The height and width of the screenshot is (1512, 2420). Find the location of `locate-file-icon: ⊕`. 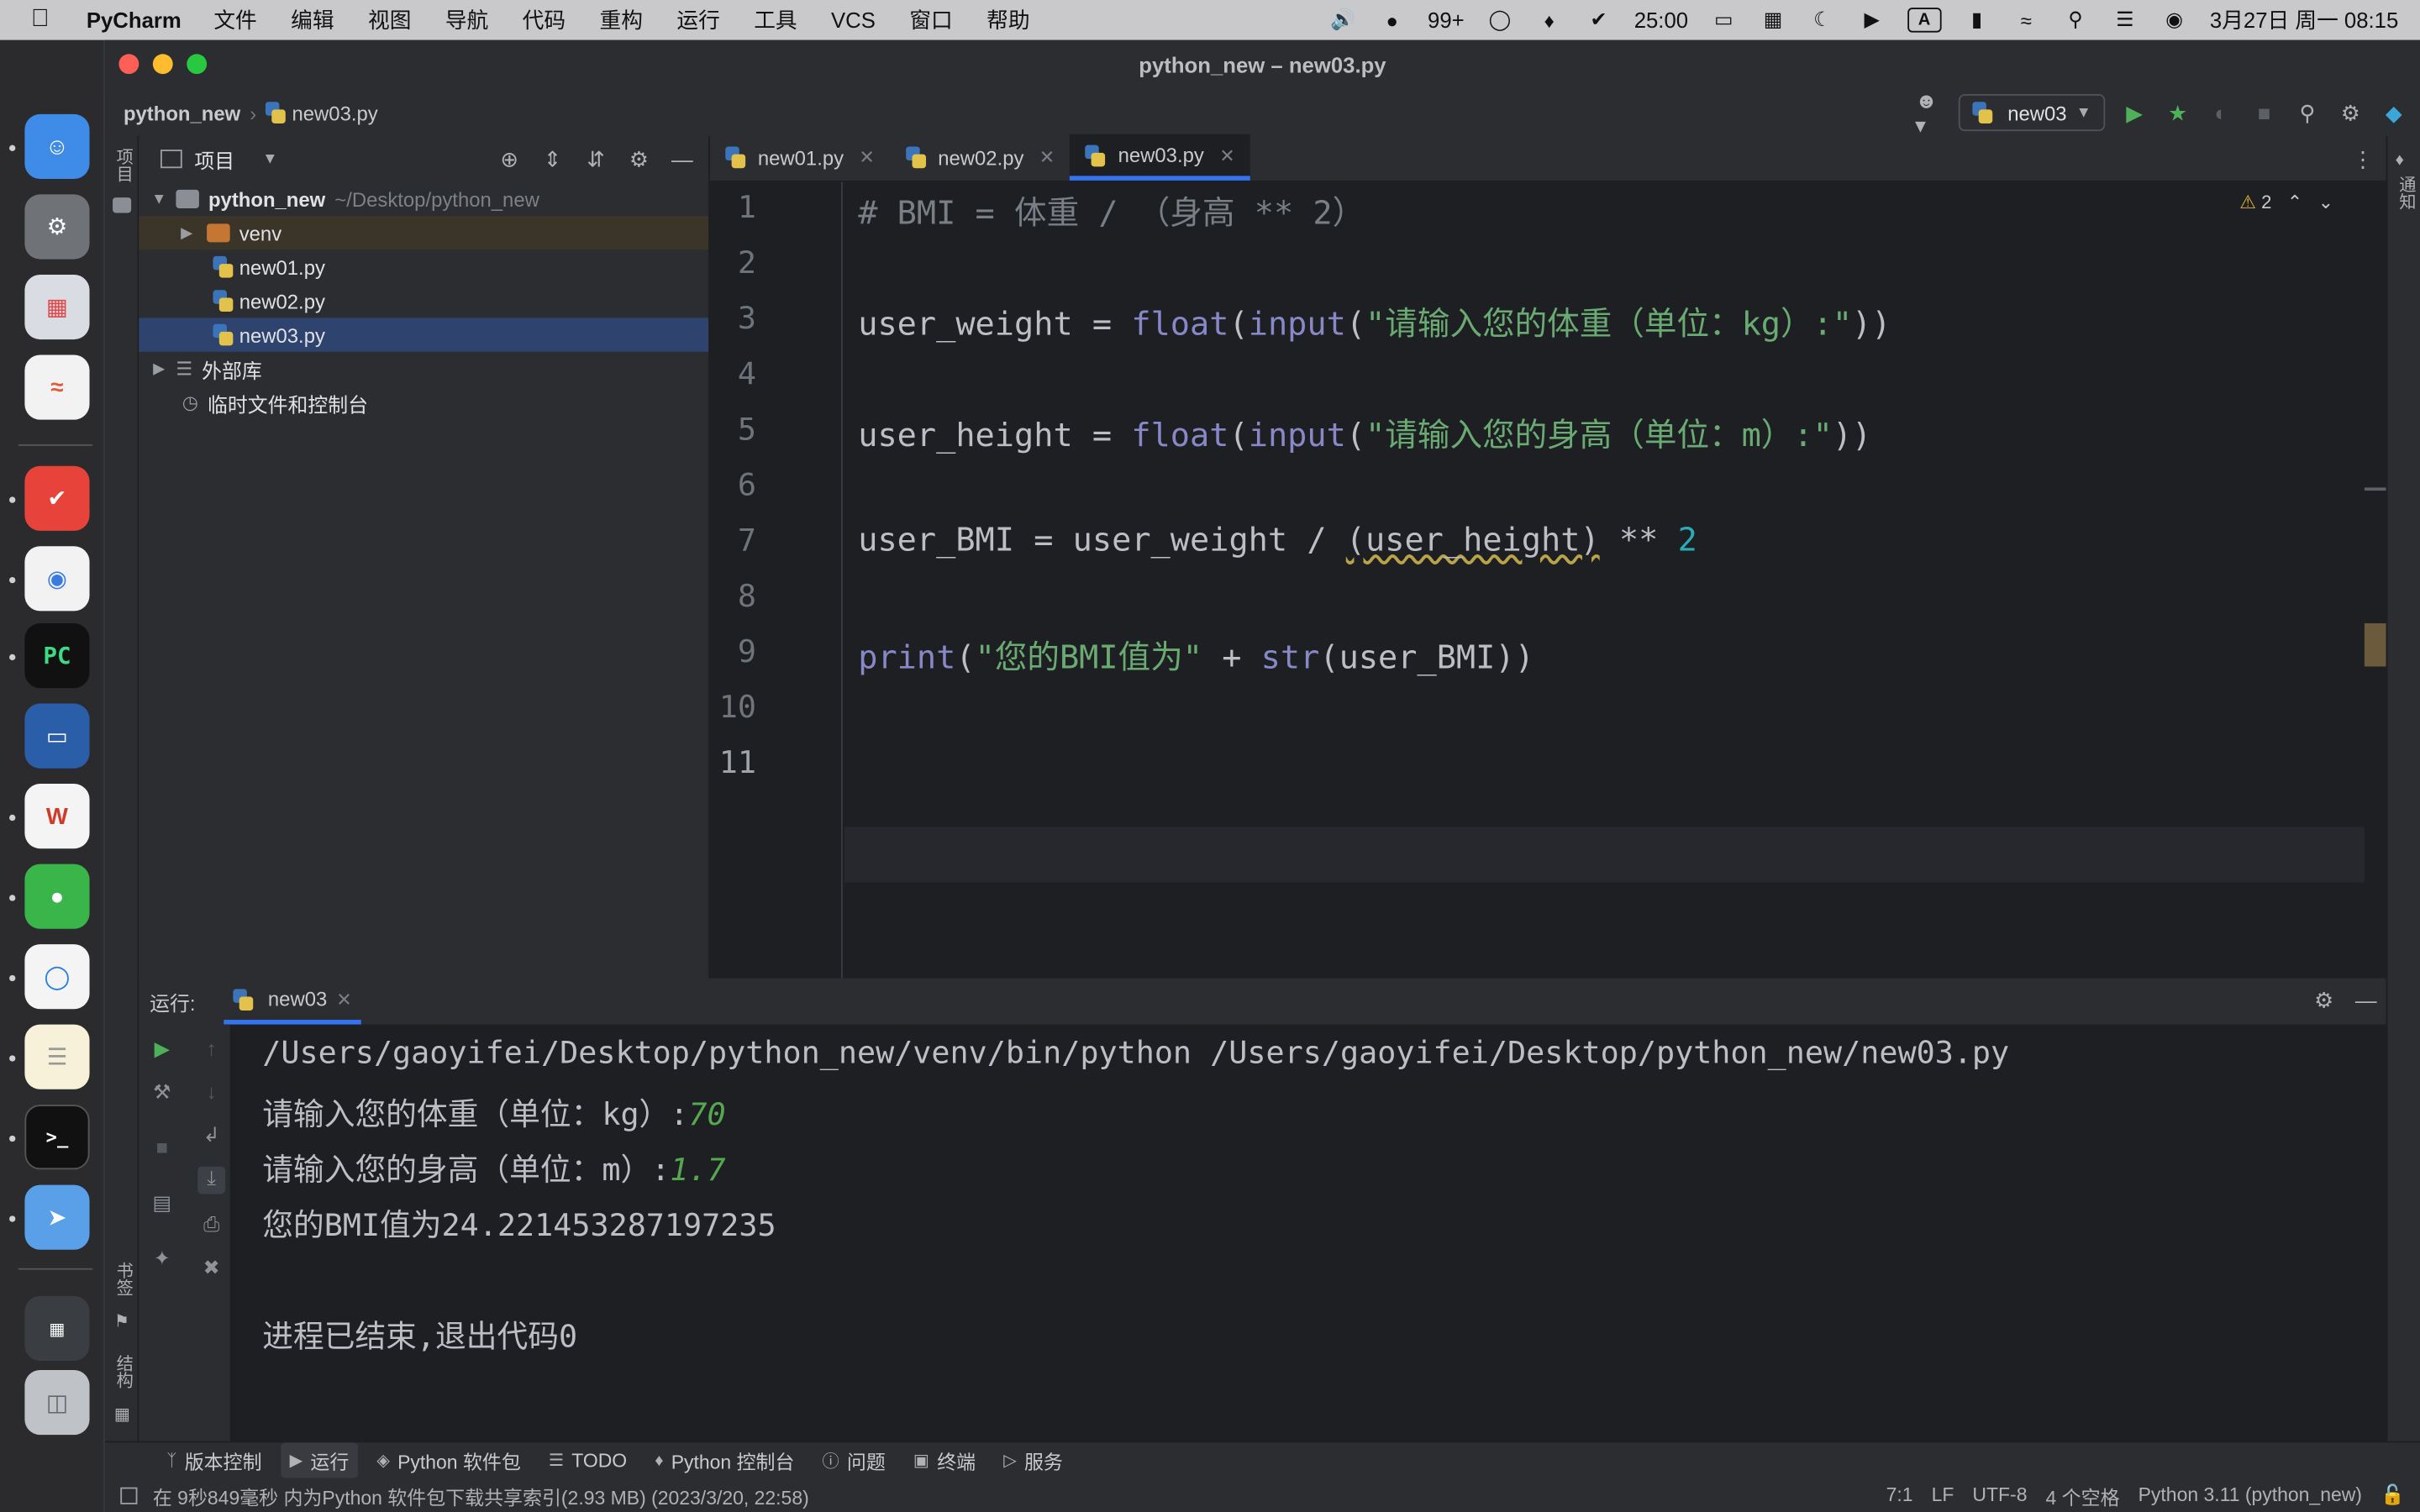

locate-file-icon: ⊕ is located at coordinates (510, 159).